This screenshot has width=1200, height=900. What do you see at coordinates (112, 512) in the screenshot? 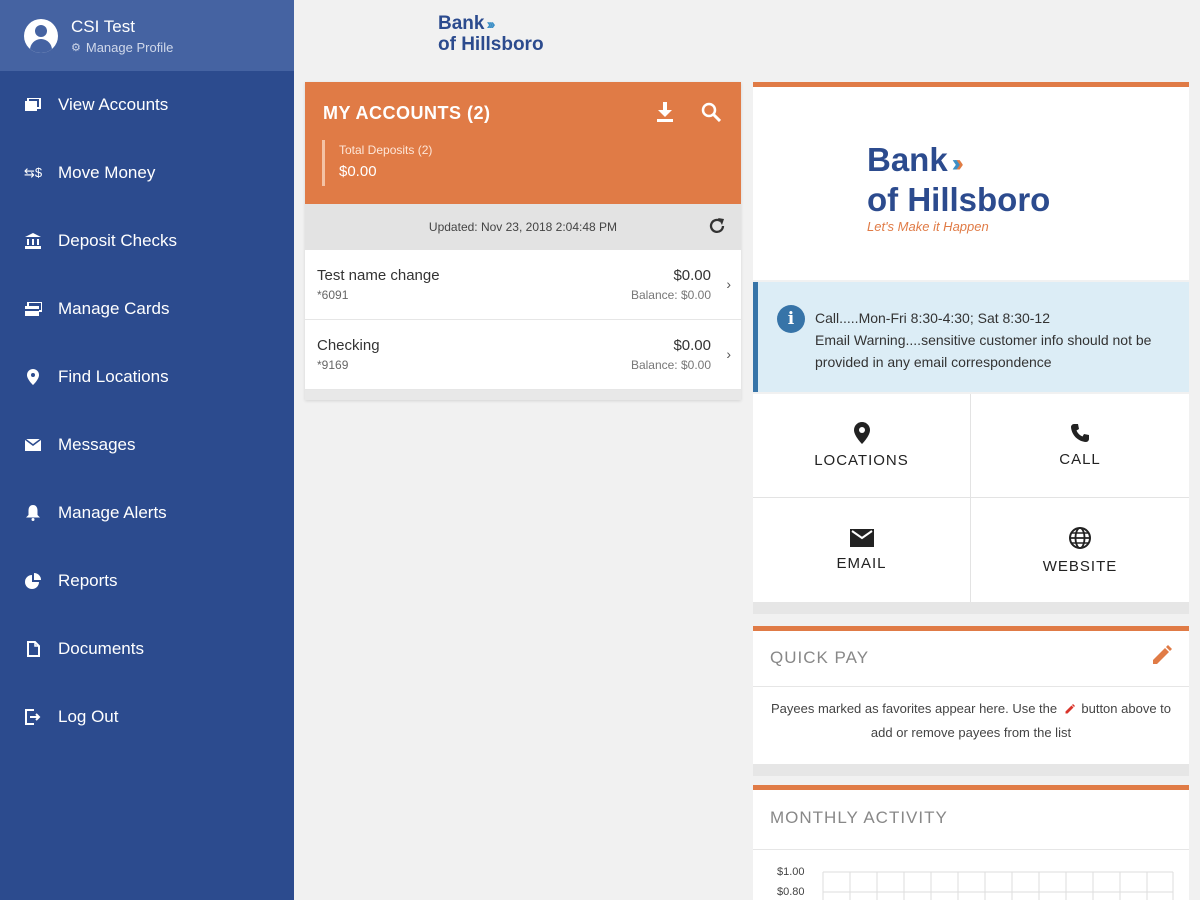
I see `sidebar-item-label: Manage Alerts` at bounding box center [112, 512].